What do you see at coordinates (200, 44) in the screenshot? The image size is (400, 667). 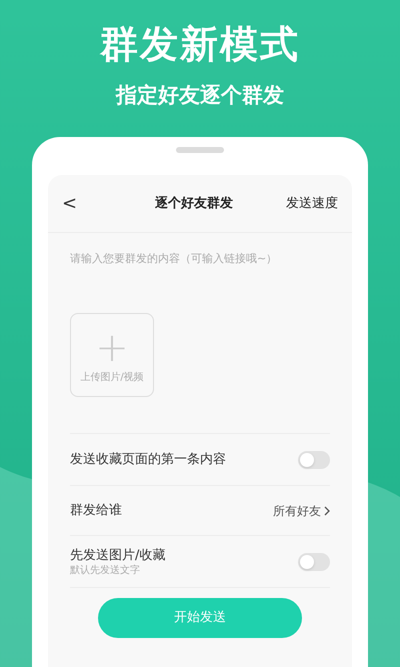 I see `banner-title: 群发新模式` at bounding box center [200, 44].